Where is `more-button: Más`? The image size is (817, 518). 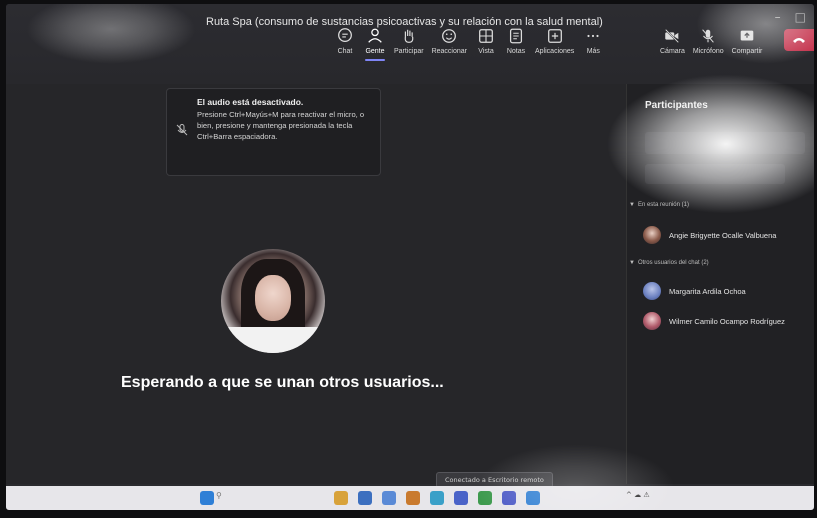
more-button: Más is located at coordinates (593, 49).